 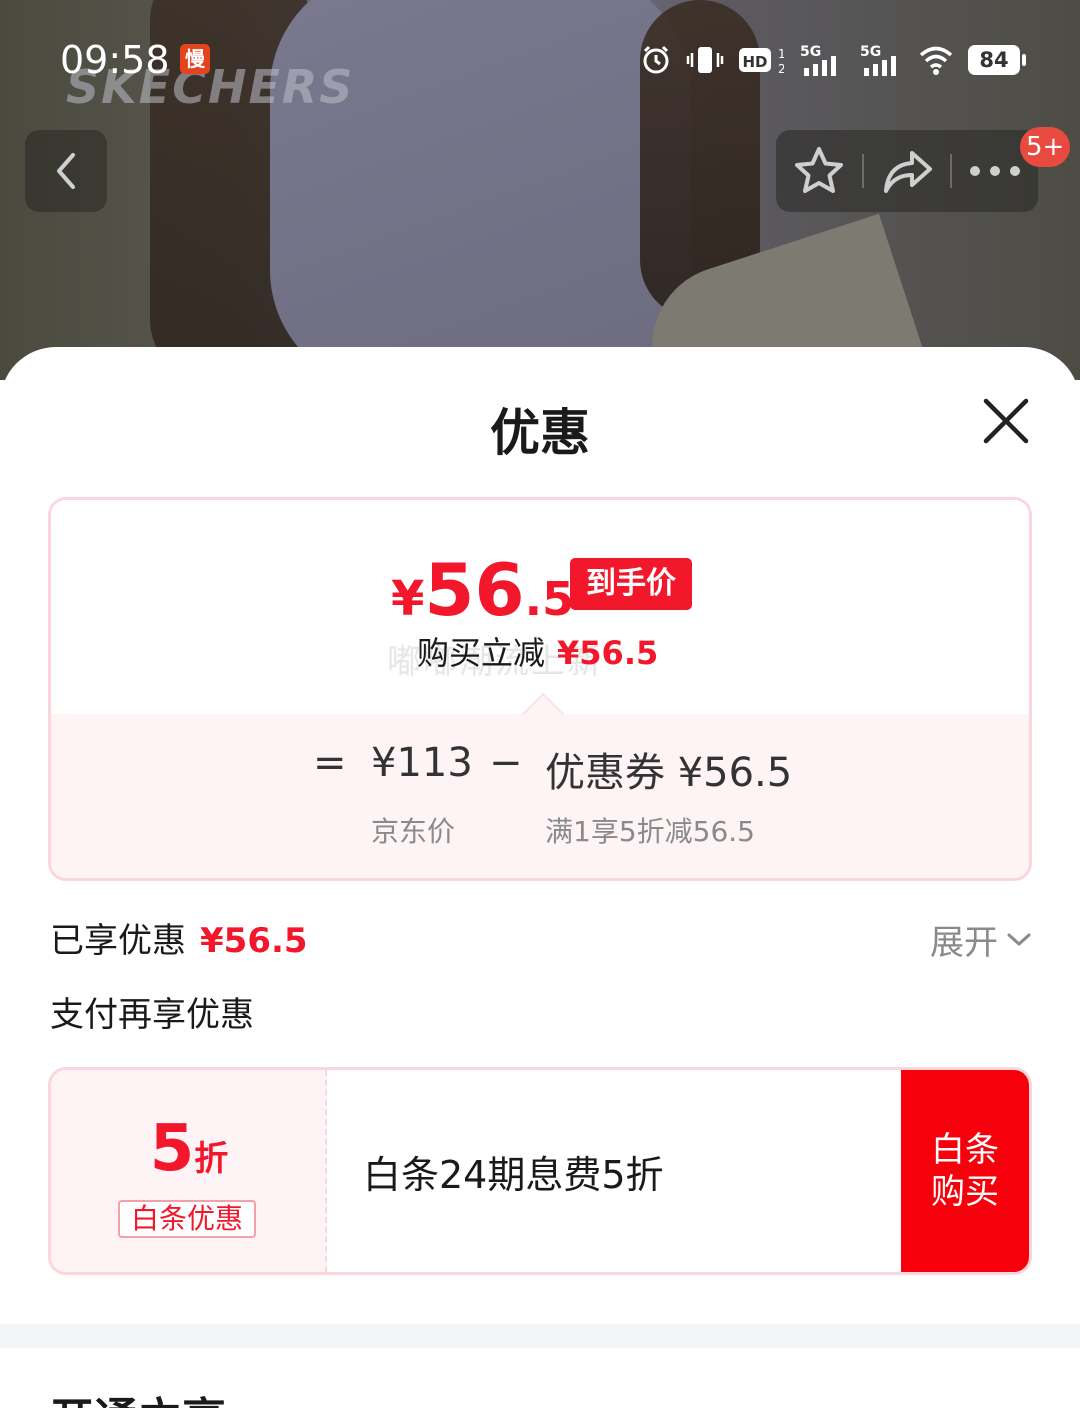 I want to click on close-icon, so click(x=1006, y=421).